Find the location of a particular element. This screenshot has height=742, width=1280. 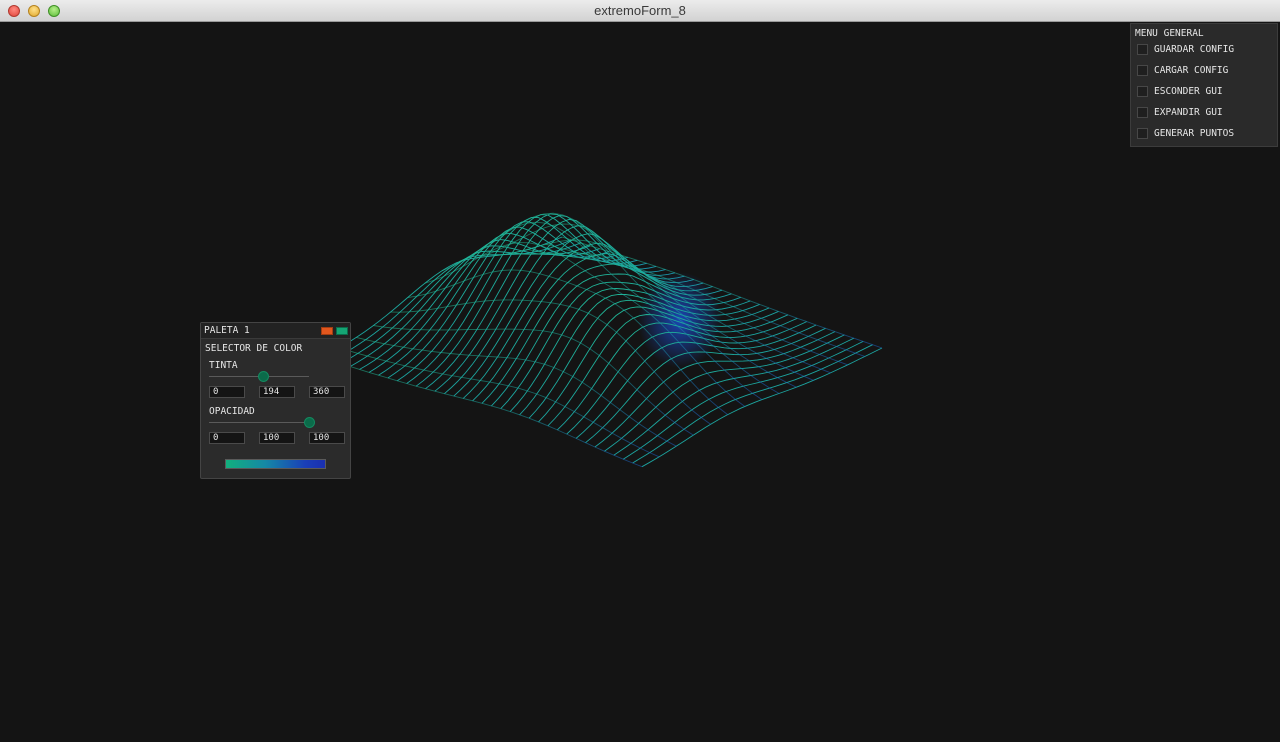

generar-puntos-button: GENERAR PUNTOS is located at coordinates (1185, 133).